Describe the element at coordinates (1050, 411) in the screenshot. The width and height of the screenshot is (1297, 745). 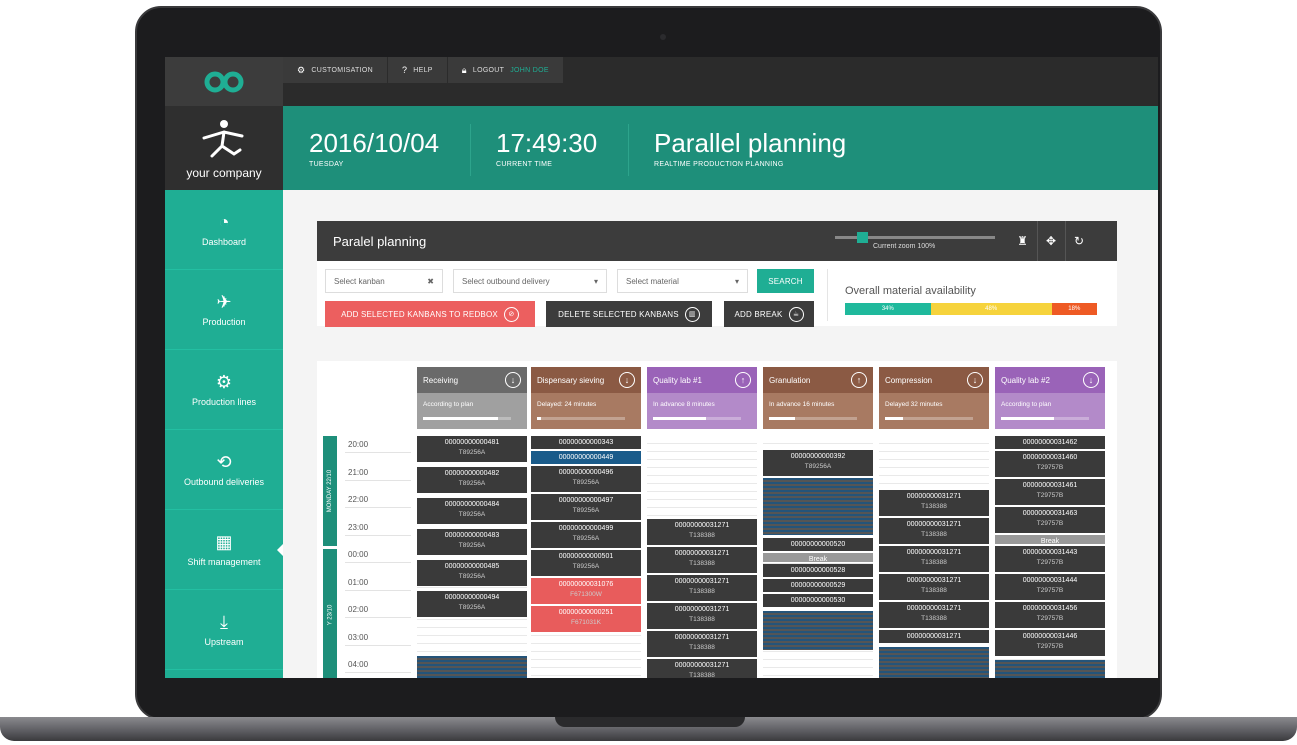
I see `station-status: According to plan` at that location.